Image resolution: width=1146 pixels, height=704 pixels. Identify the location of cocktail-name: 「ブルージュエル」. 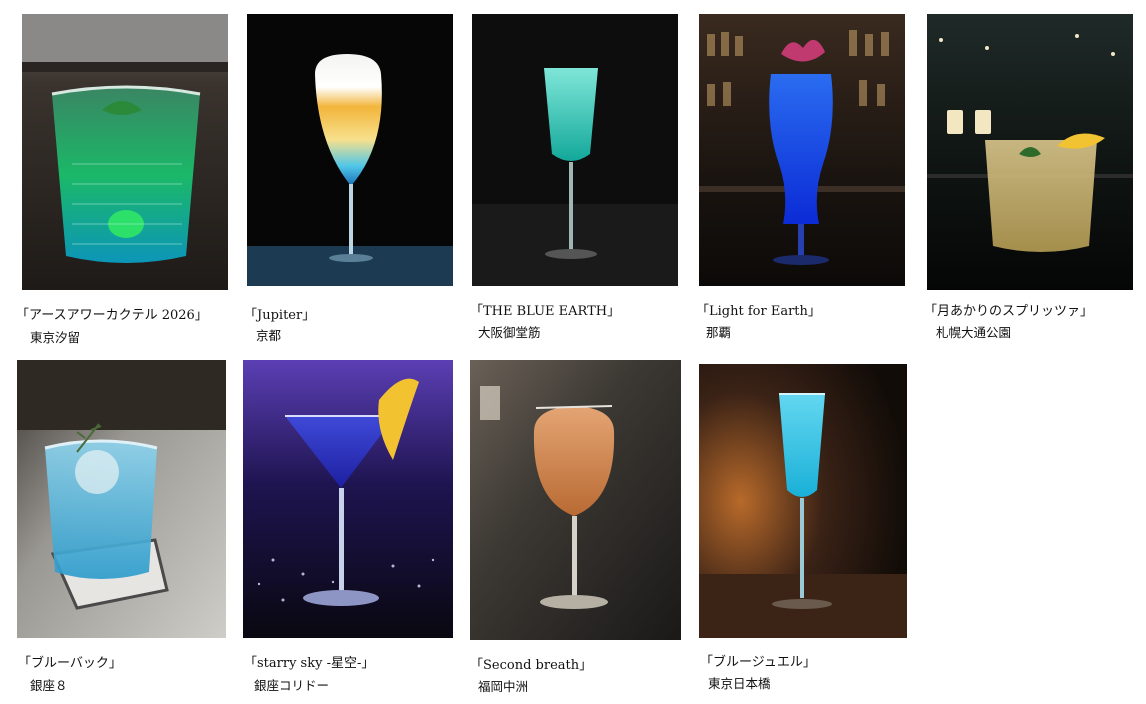
(758, 662).